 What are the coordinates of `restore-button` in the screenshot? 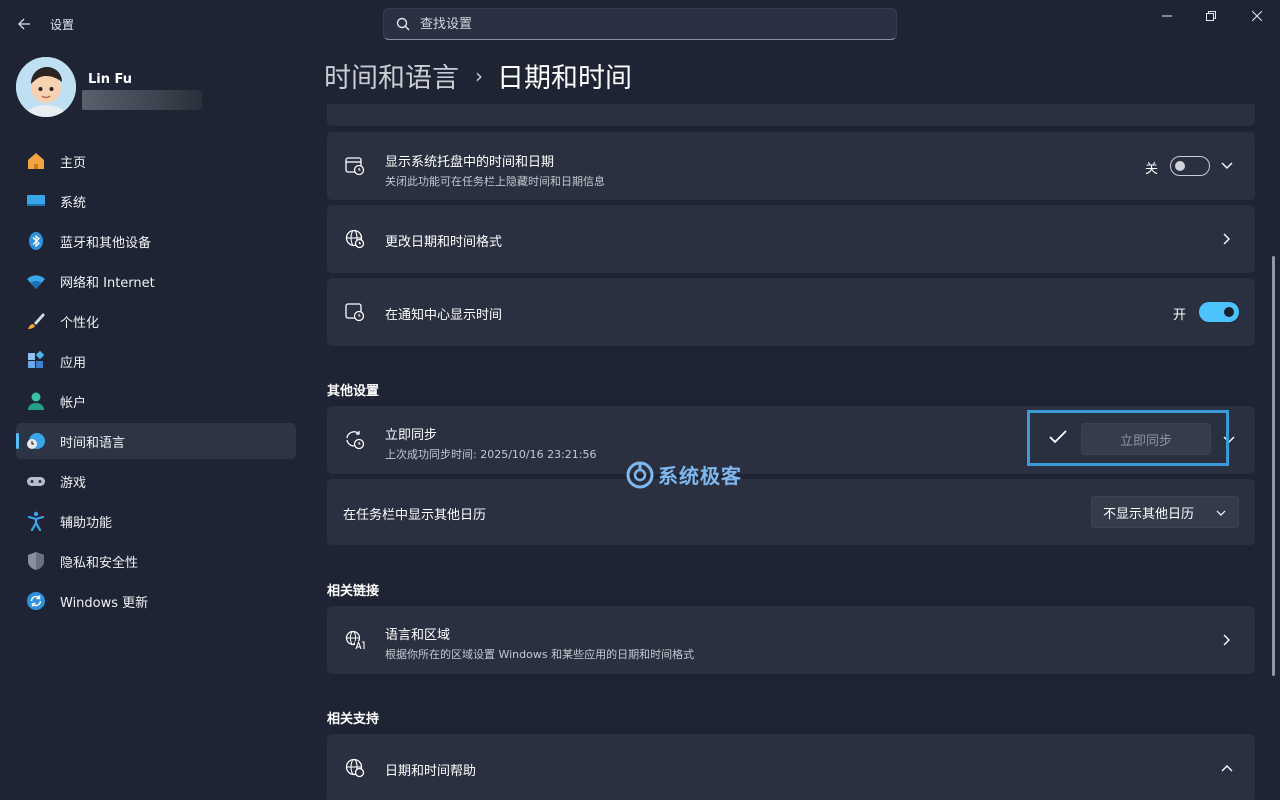 It's located at (1211, 16).